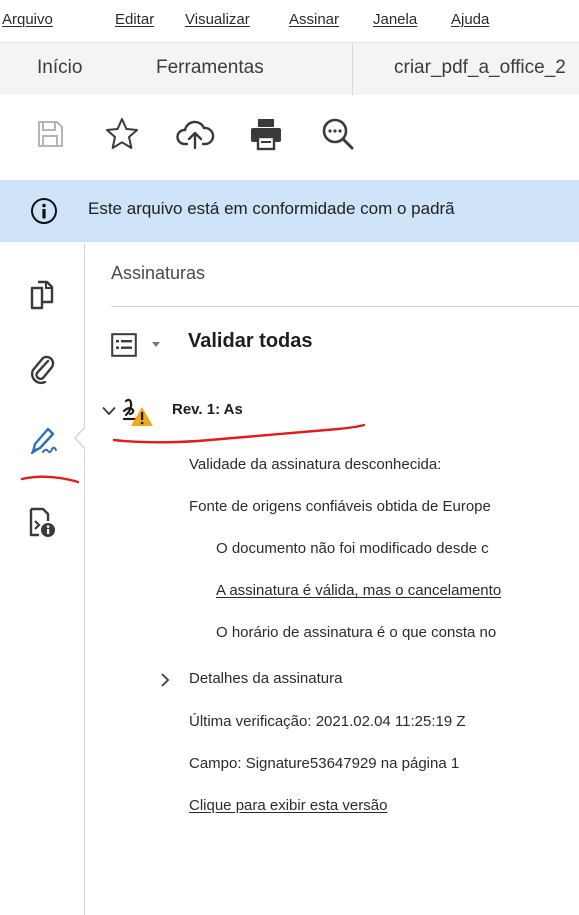 The width and height of the screenshot is (579, 915). I want to click on menu-editar: Editar, so click(134, 19).